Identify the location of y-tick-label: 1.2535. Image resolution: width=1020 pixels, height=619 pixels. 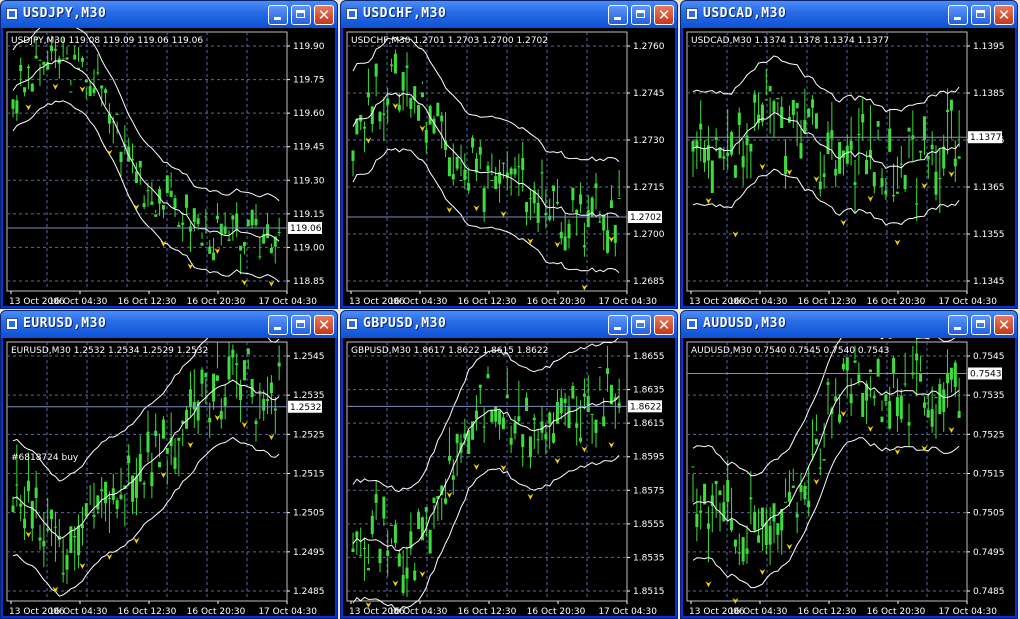
(309, 396).